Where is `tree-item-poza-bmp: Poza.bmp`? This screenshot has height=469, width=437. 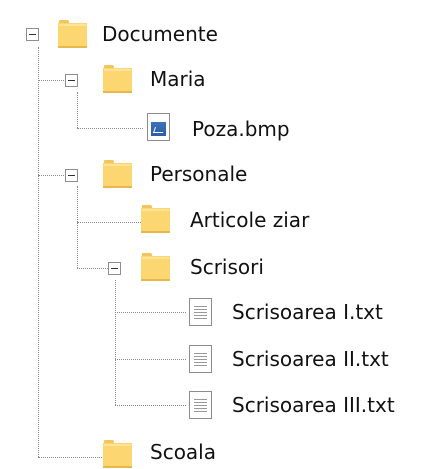 tree-item-poza-bmp: Poza.bmp is located at coordinates (241, 129).